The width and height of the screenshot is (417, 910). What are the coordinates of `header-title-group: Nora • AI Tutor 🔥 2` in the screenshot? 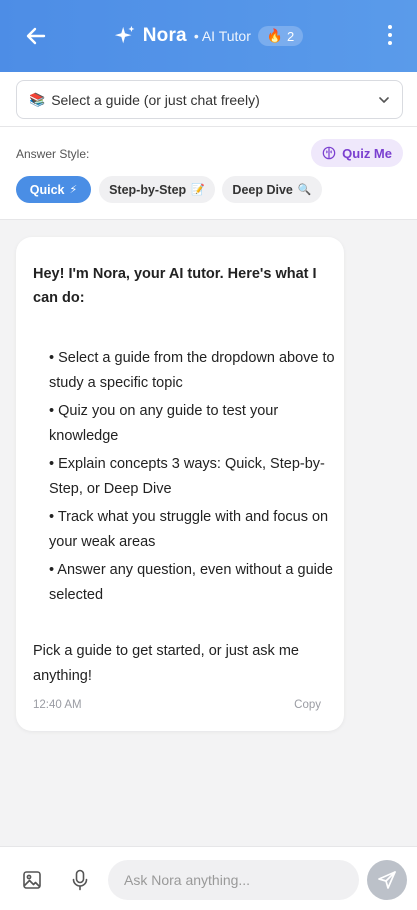 It's located at (208, 36).